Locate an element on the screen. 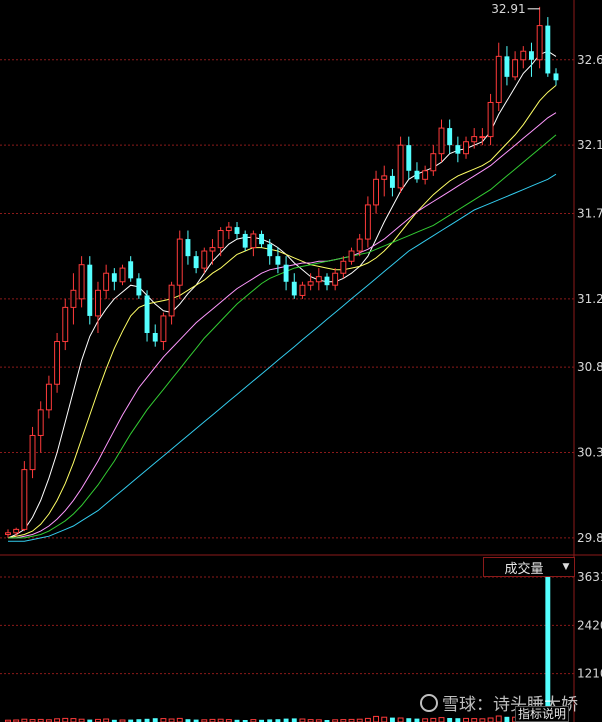 This screenshot has width=602, height=722. price-tick-label: 31.2 is located at coordinates (589, 299).